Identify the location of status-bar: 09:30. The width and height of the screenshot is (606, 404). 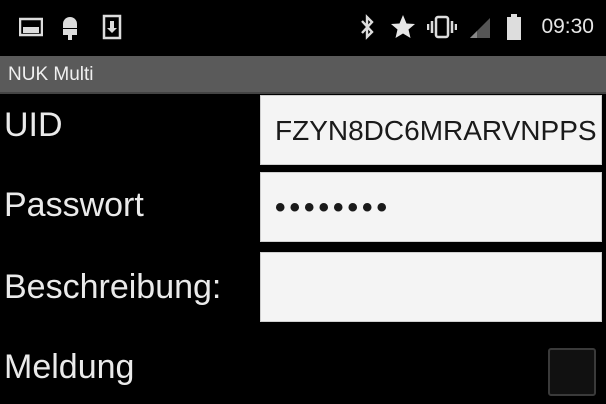
(303, 28).